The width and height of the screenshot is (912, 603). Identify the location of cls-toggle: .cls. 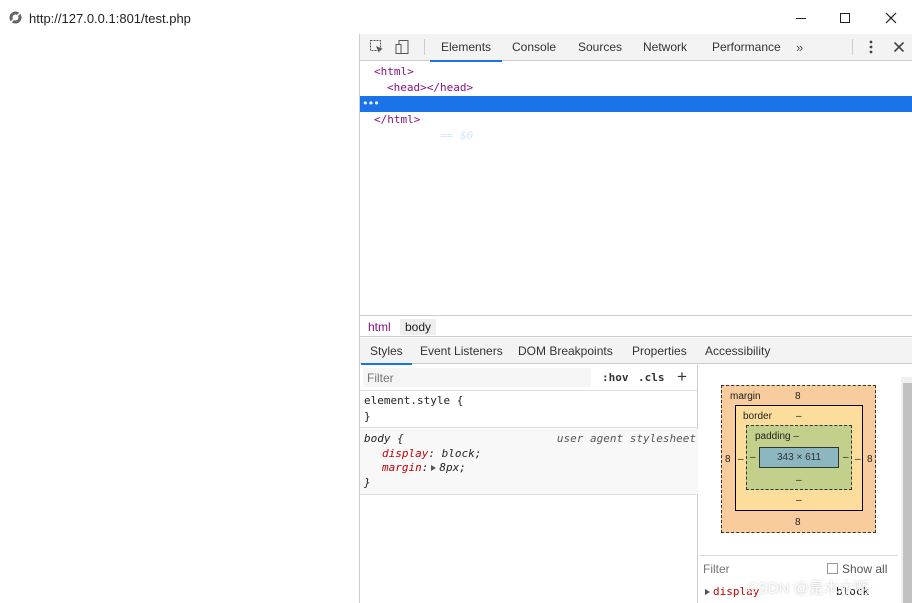
(651, 377).